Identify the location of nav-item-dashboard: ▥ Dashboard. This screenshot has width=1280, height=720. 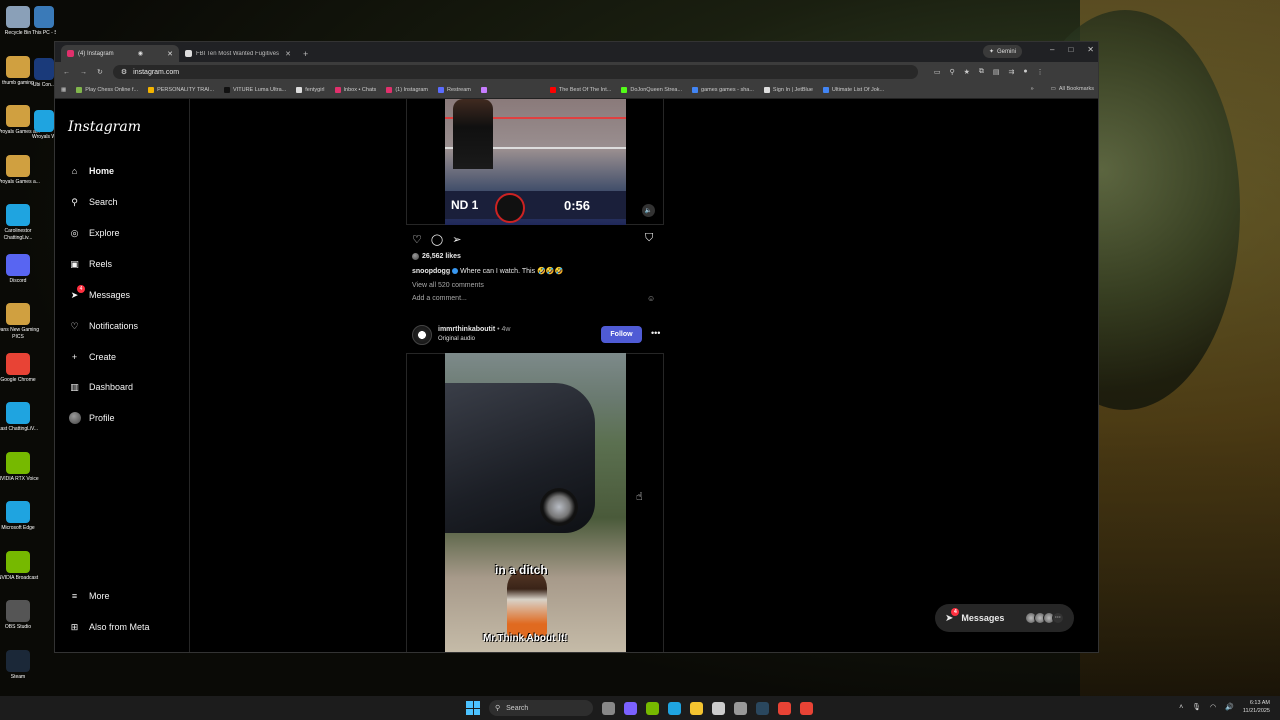
(100, 387).